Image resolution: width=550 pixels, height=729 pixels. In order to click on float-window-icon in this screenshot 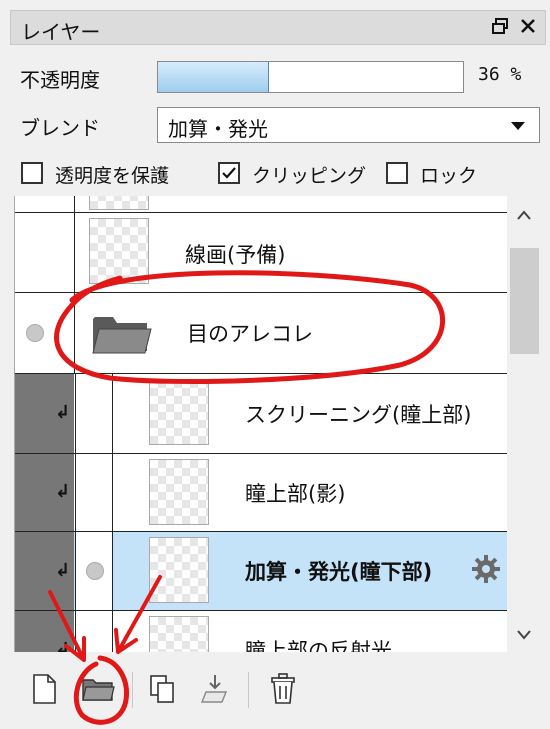, I will do `click(500, 28)`.